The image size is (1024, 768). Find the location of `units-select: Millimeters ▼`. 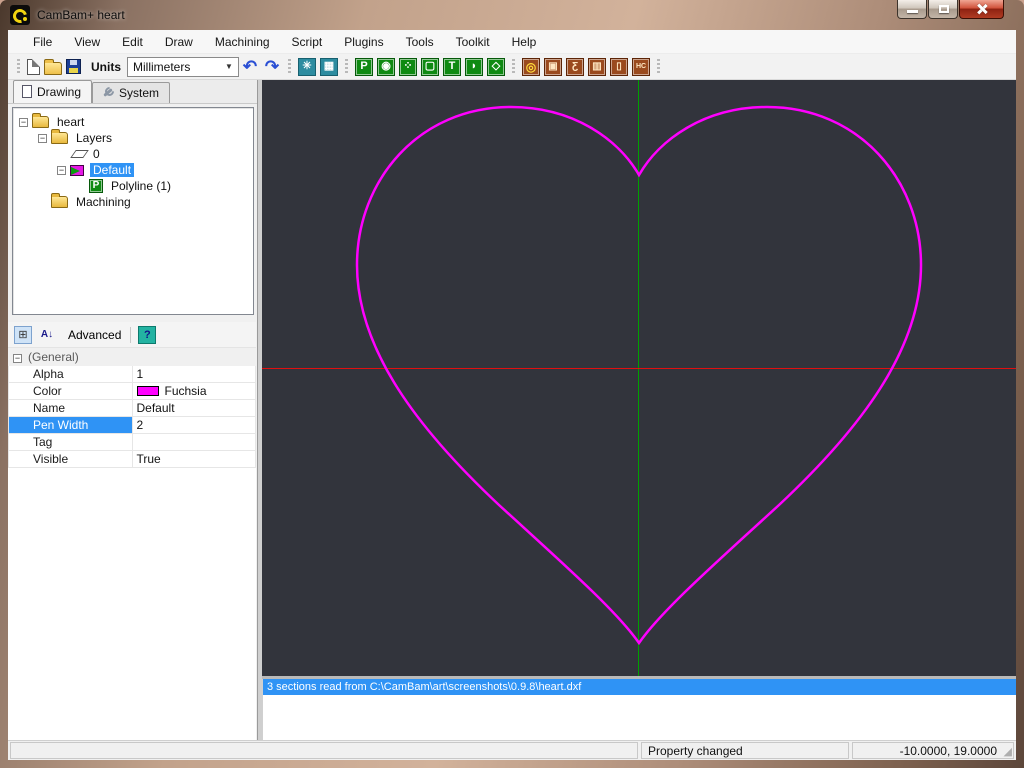

units-select: Millimeters ▼ is located at coordinates (183, 66).